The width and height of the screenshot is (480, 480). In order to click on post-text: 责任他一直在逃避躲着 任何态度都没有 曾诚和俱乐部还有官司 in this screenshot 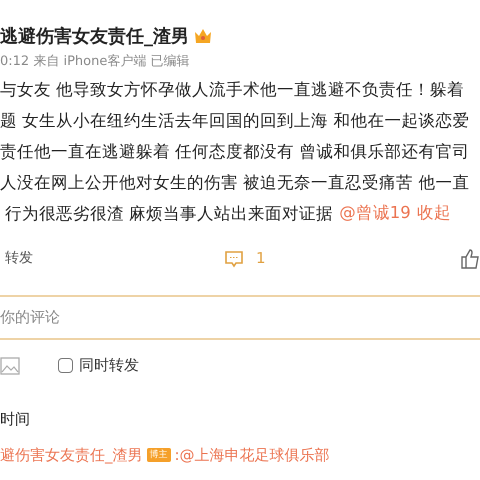, I will do `click(235, 151)`.